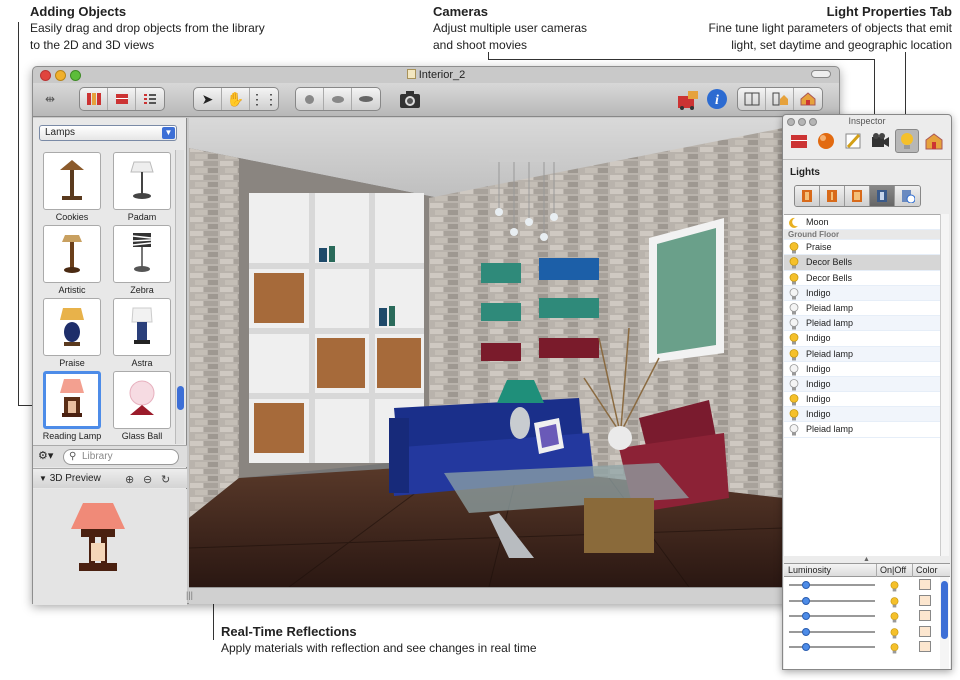  What do you see at coordinates (907, 196) in the screenshot?
I see `daytime-clock-icon` at bounding box center [907, 196].